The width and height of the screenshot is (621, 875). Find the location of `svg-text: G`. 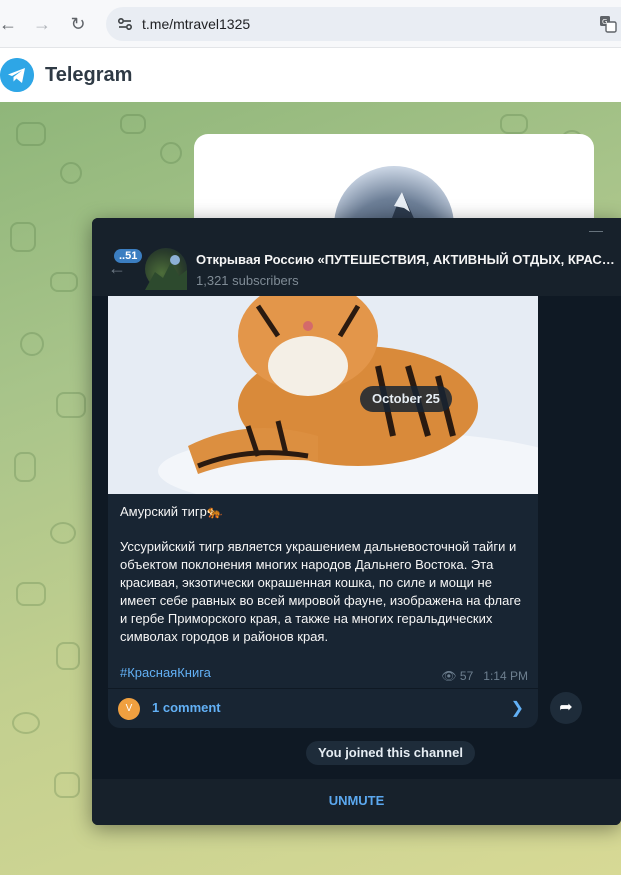

svg-text: G is located at coordinates (604, 22).